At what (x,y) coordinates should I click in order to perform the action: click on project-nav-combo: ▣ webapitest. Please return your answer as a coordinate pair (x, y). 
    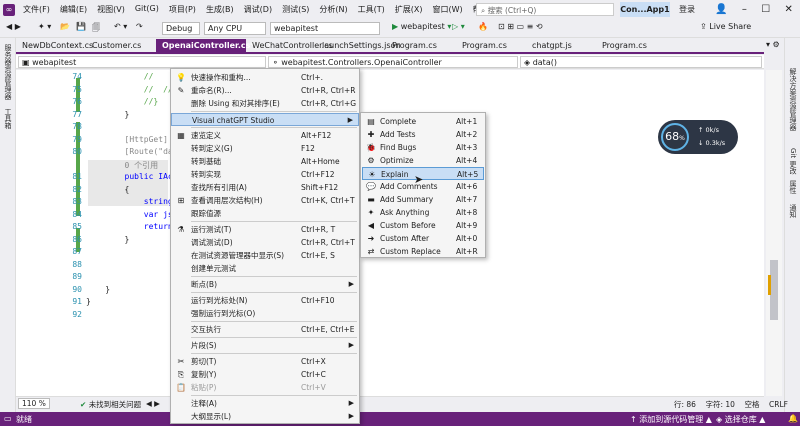
    Looking at the image, I should click on (142, 62).